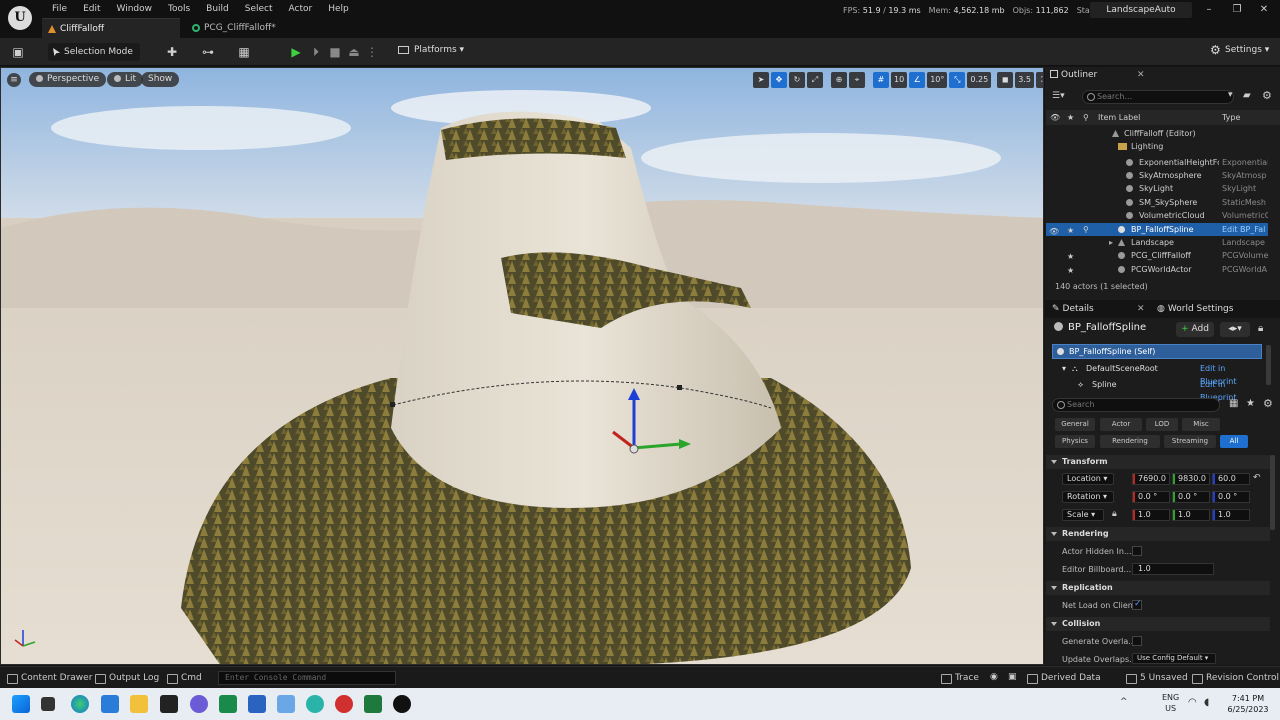  What do you see at coordinates (14, 80) in the screenshot?
I see `viewport-menu-icon: ≡` at bounding box center [14, 80].